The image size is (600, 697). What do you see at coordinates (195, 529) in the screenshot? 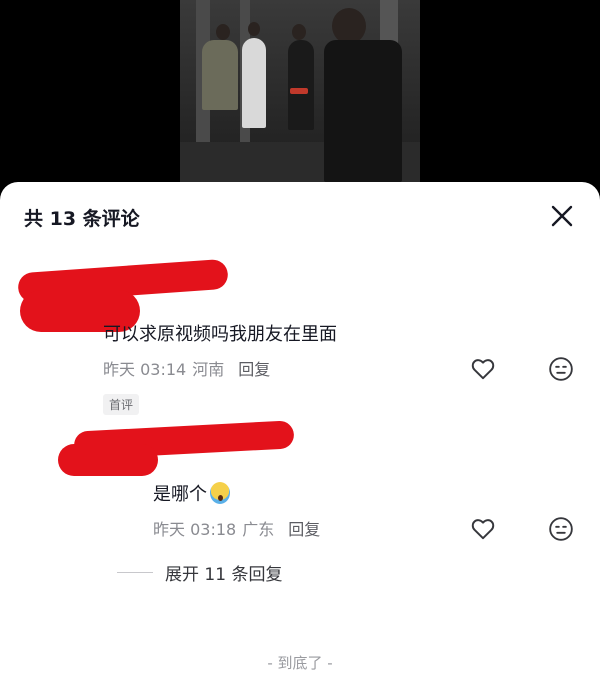
I see `reply-time: 昨天 03:18` at bounding box center [195, 529].